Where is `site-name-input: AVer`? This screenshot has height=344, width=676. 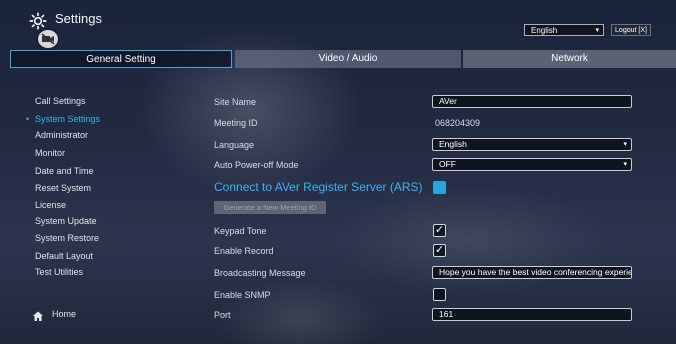
site-name-input: AVer is located at coordinates (532, 101).